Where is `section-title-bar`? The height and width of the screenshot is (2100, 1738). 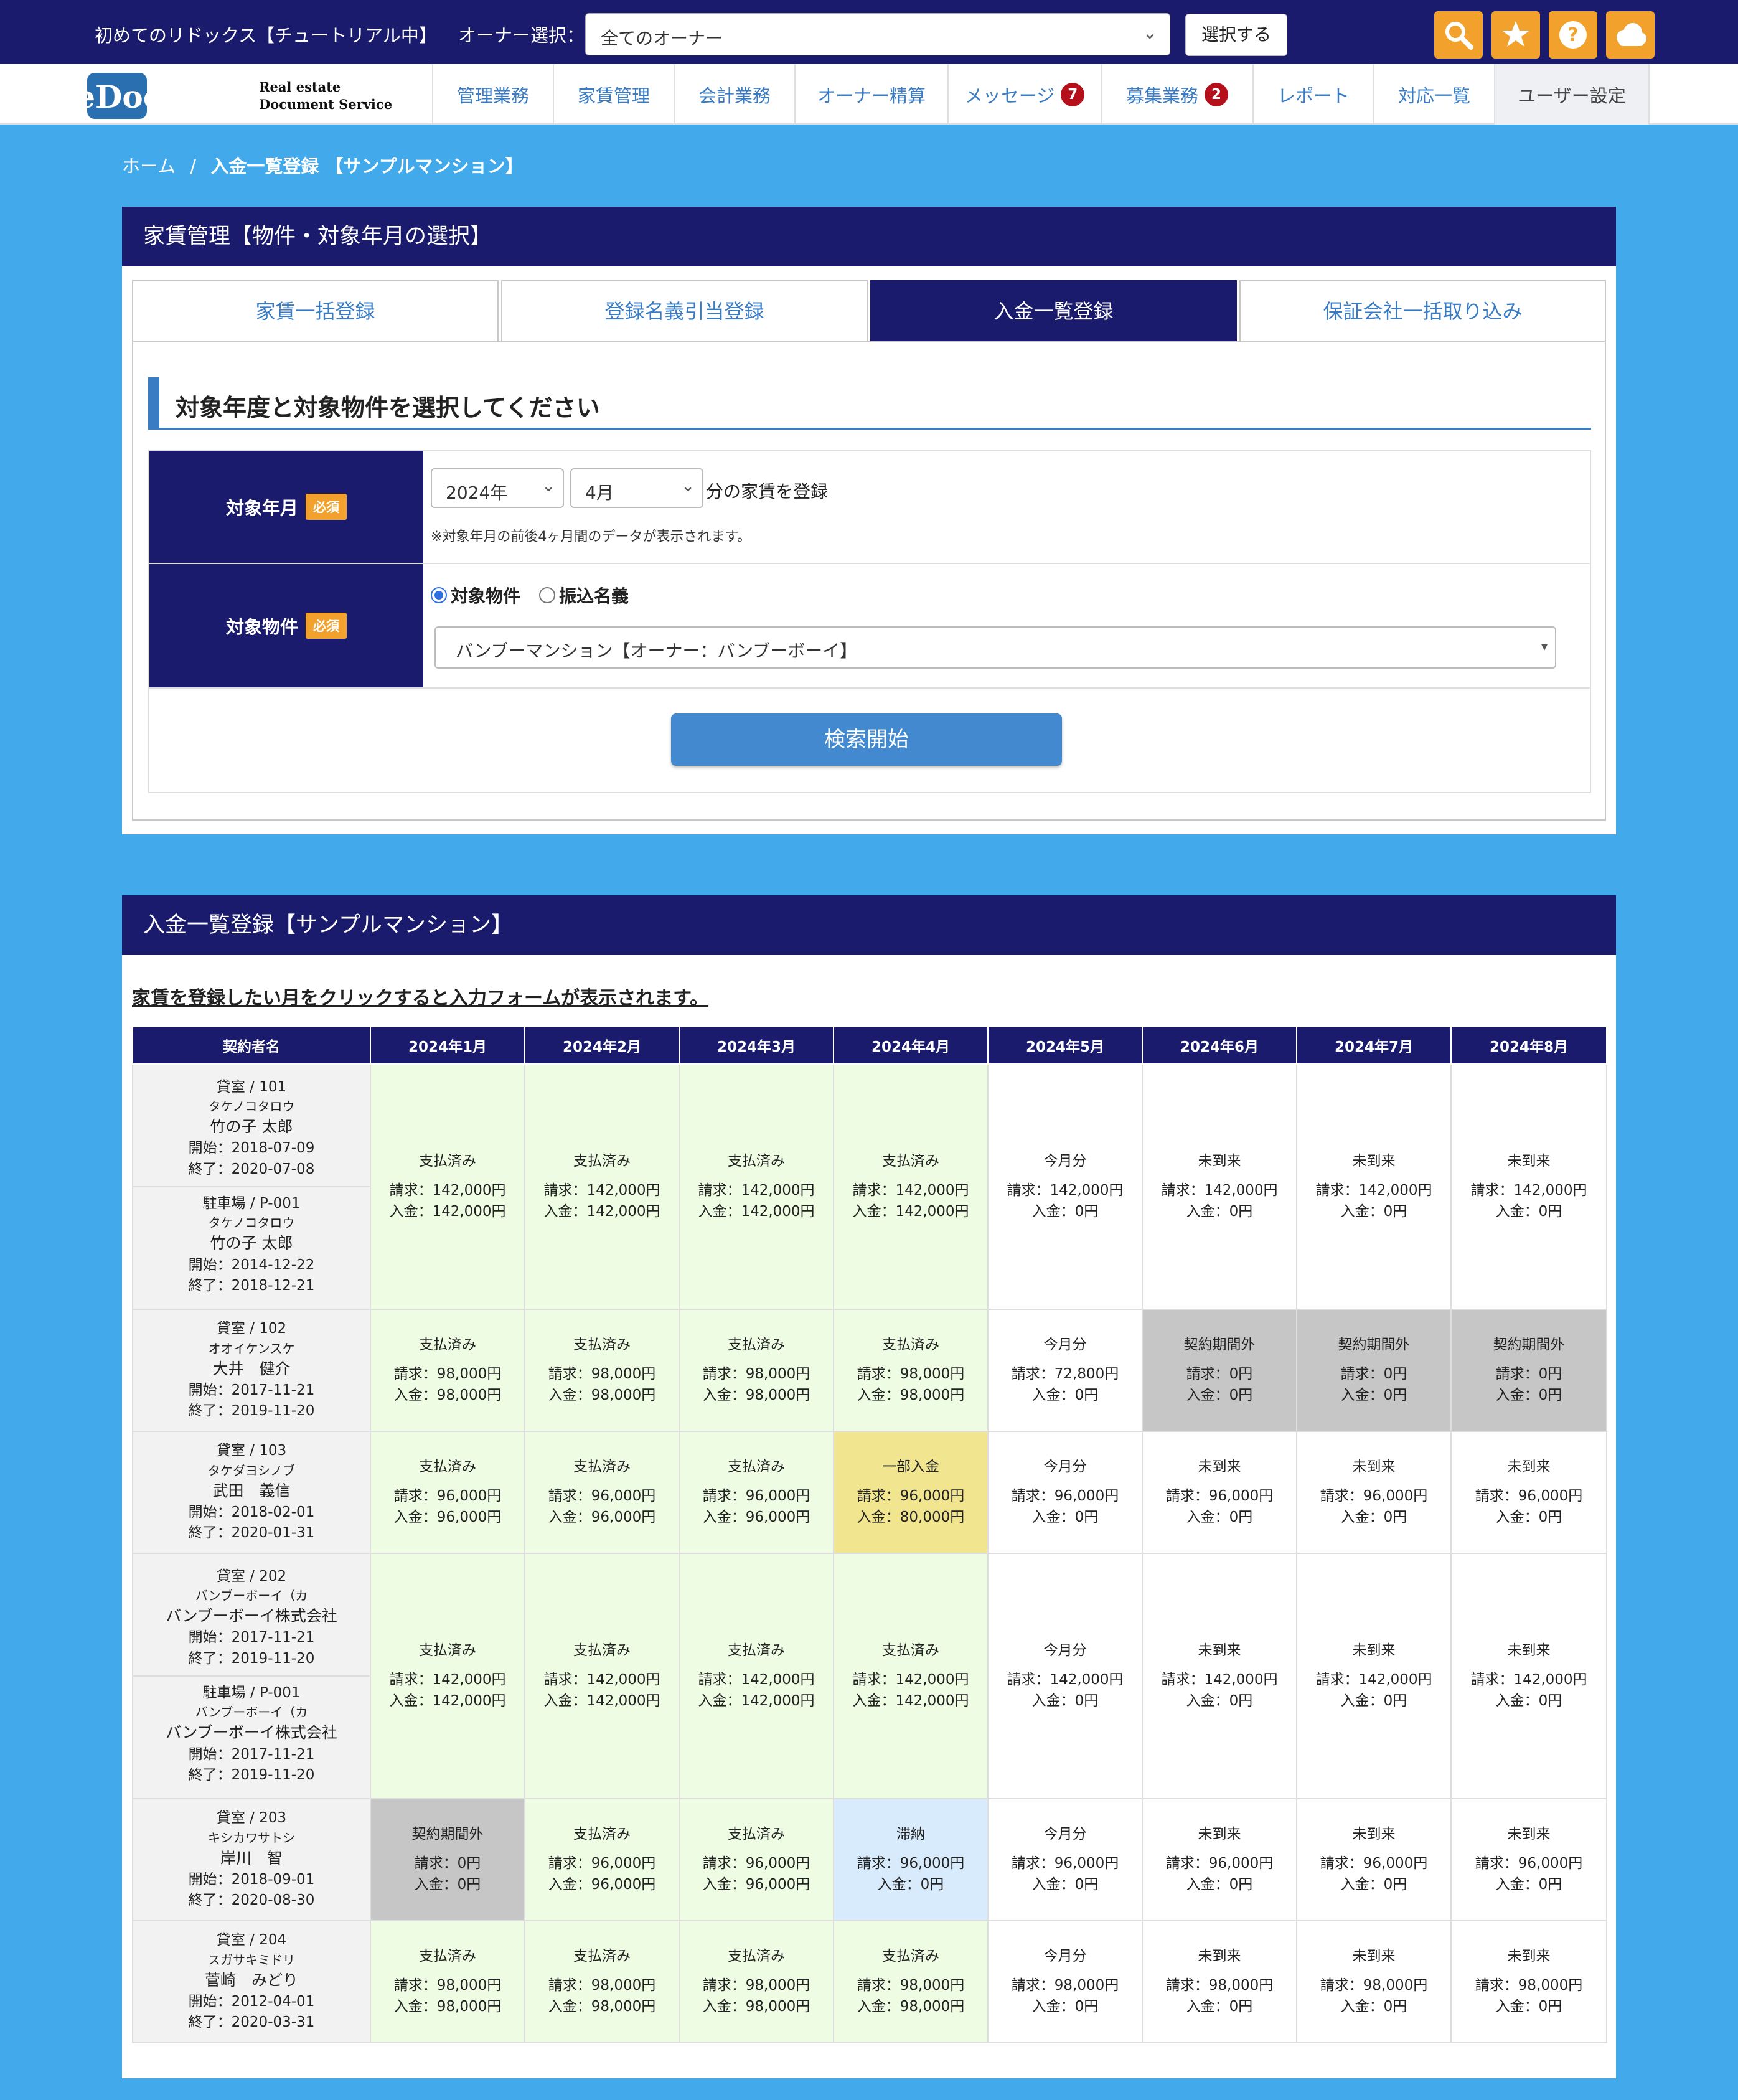
section-title-bar is located at coordinates (153, 403).